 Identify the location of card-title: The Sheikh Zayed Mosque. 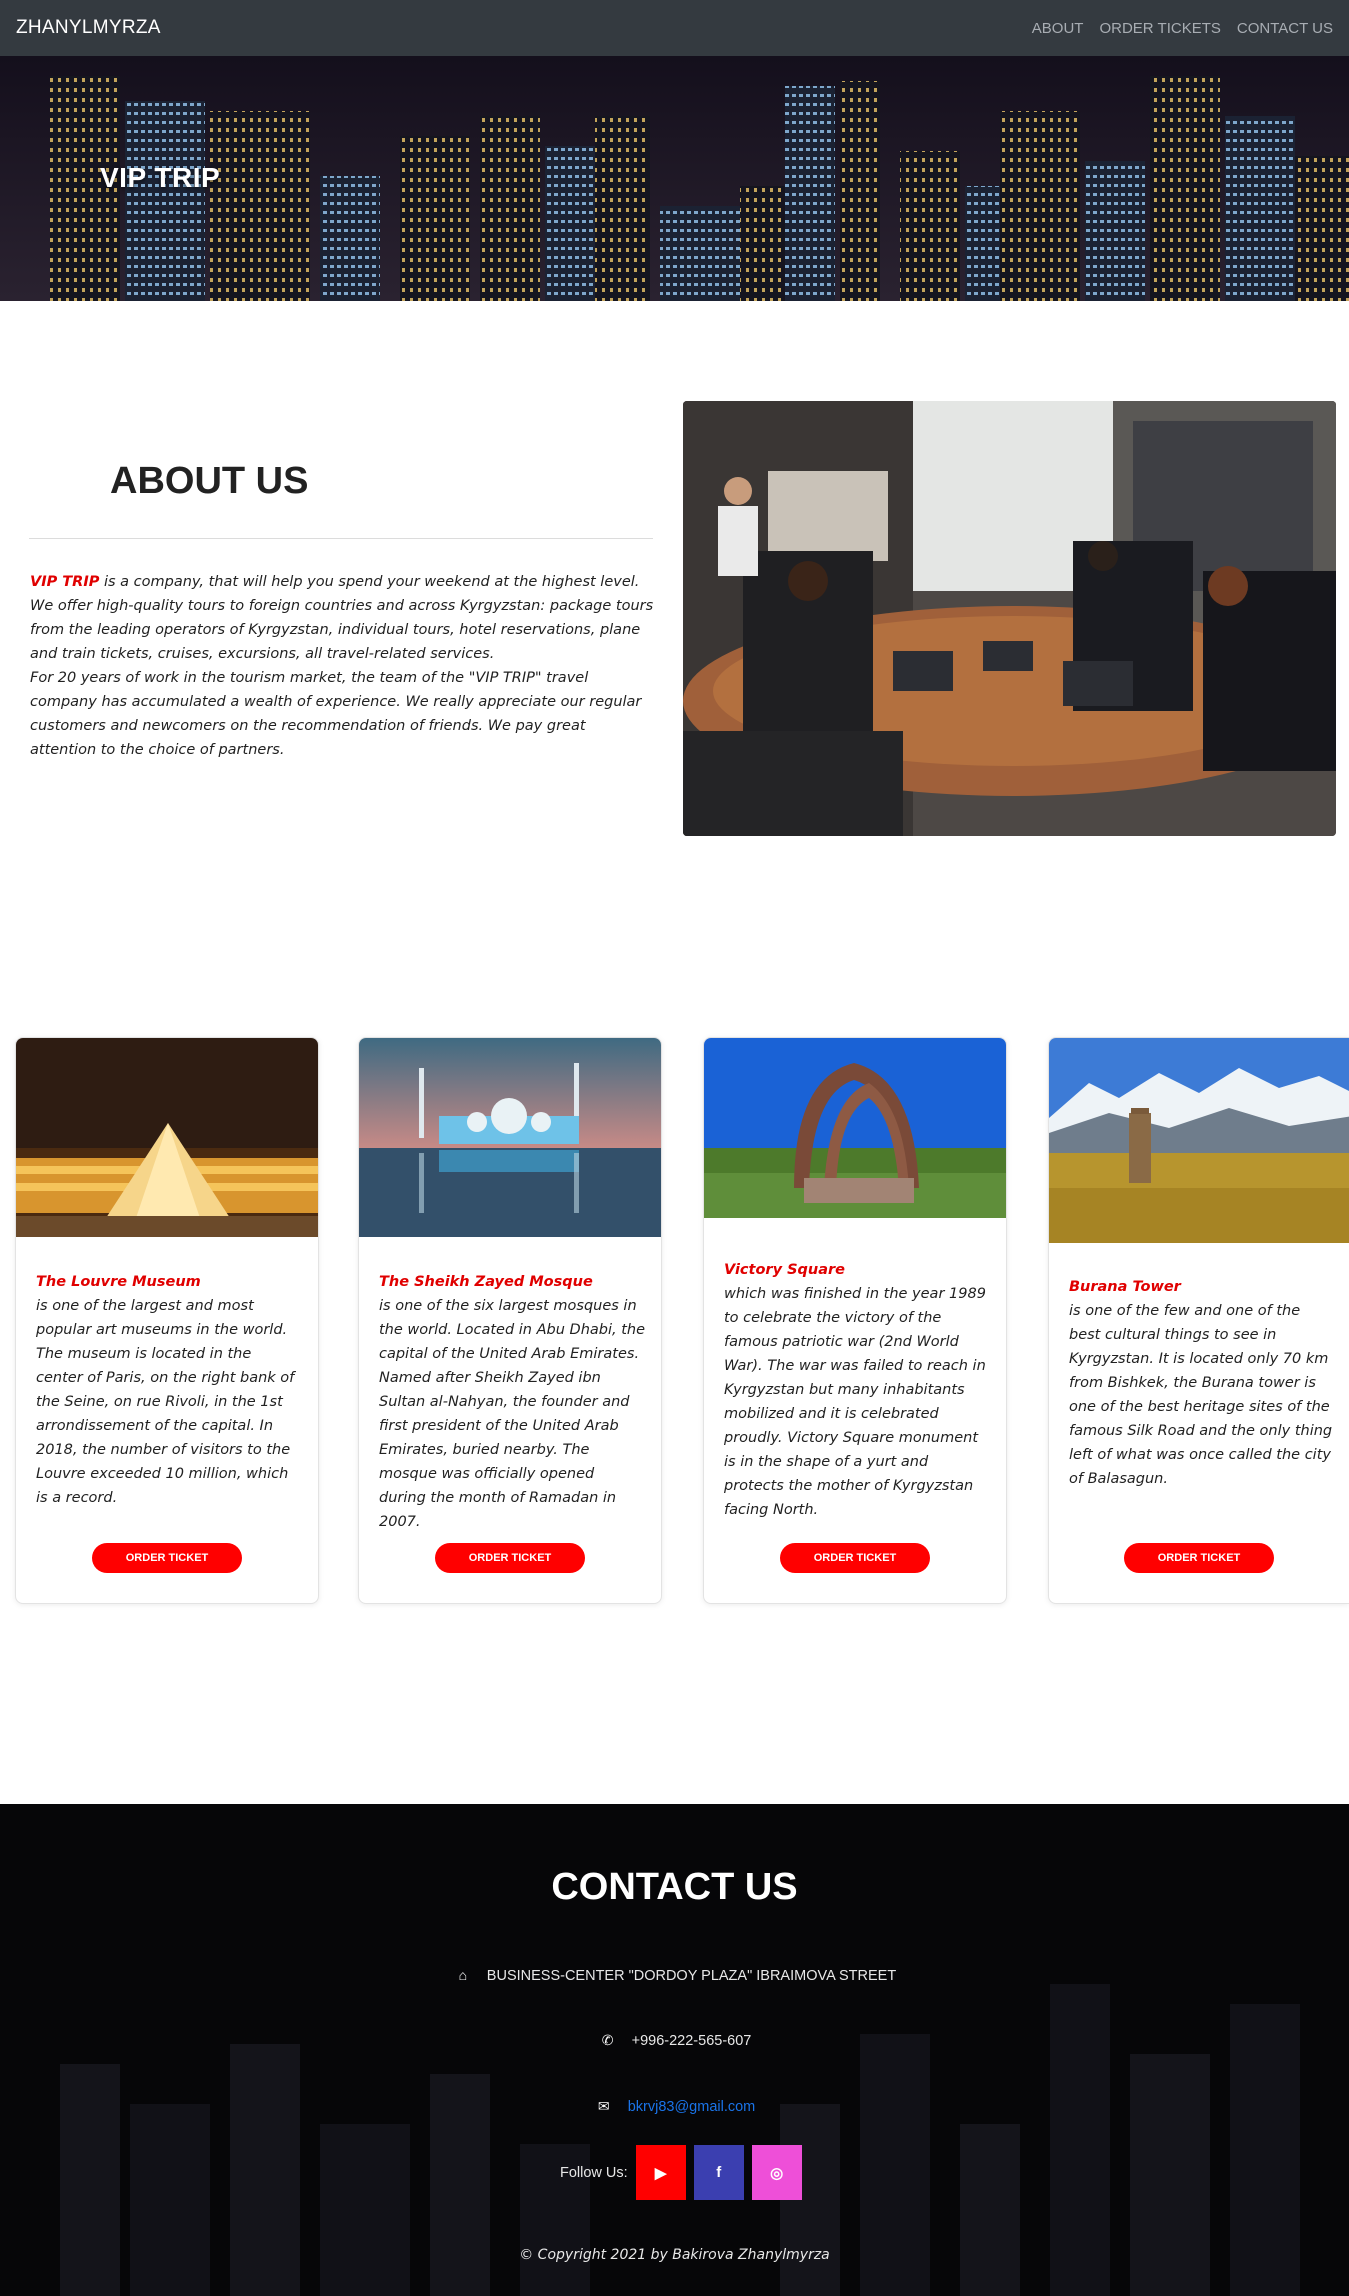
(486, 1282).